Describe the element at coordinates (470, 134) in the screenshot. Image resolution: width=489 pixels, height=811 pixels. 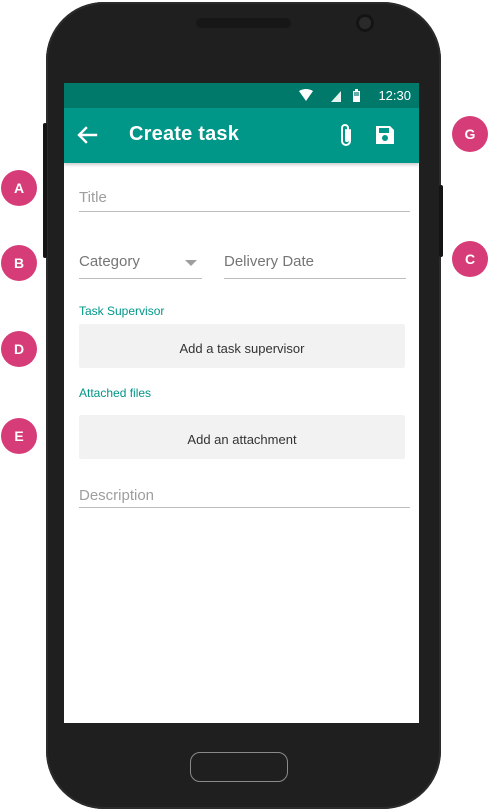
I see `callout-g: G` at that location.